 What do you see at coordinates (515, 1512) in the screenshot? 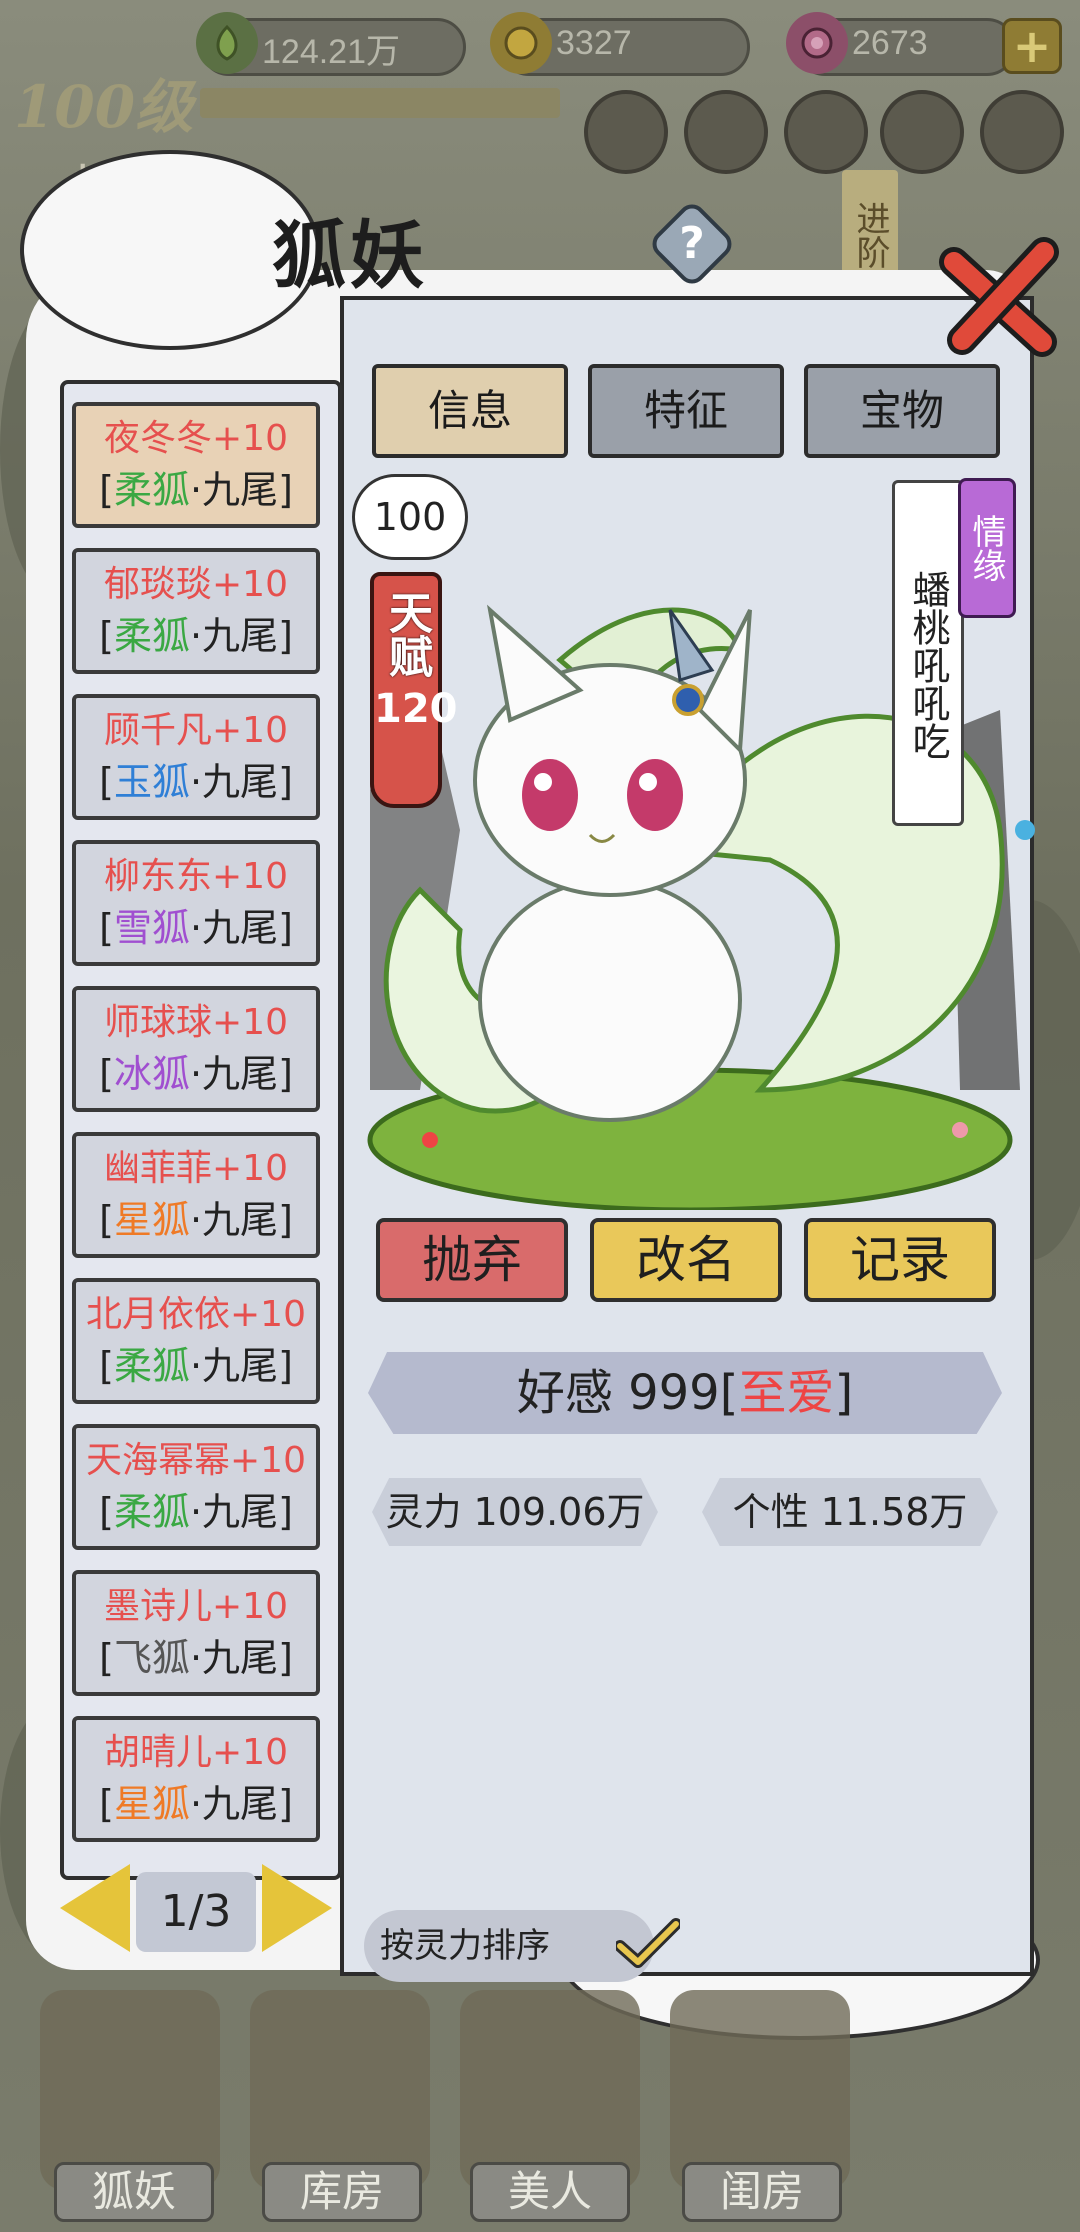
I see `spirit-power-stat: 灵力 109.06万` at bounding box center [515, 1512].